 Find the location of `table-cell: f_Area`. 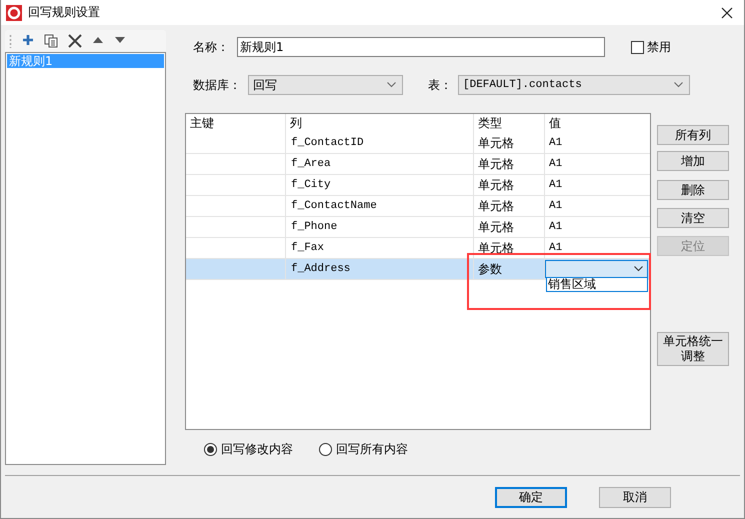

table-cell: f_Area is located at coordinates (380, 164).